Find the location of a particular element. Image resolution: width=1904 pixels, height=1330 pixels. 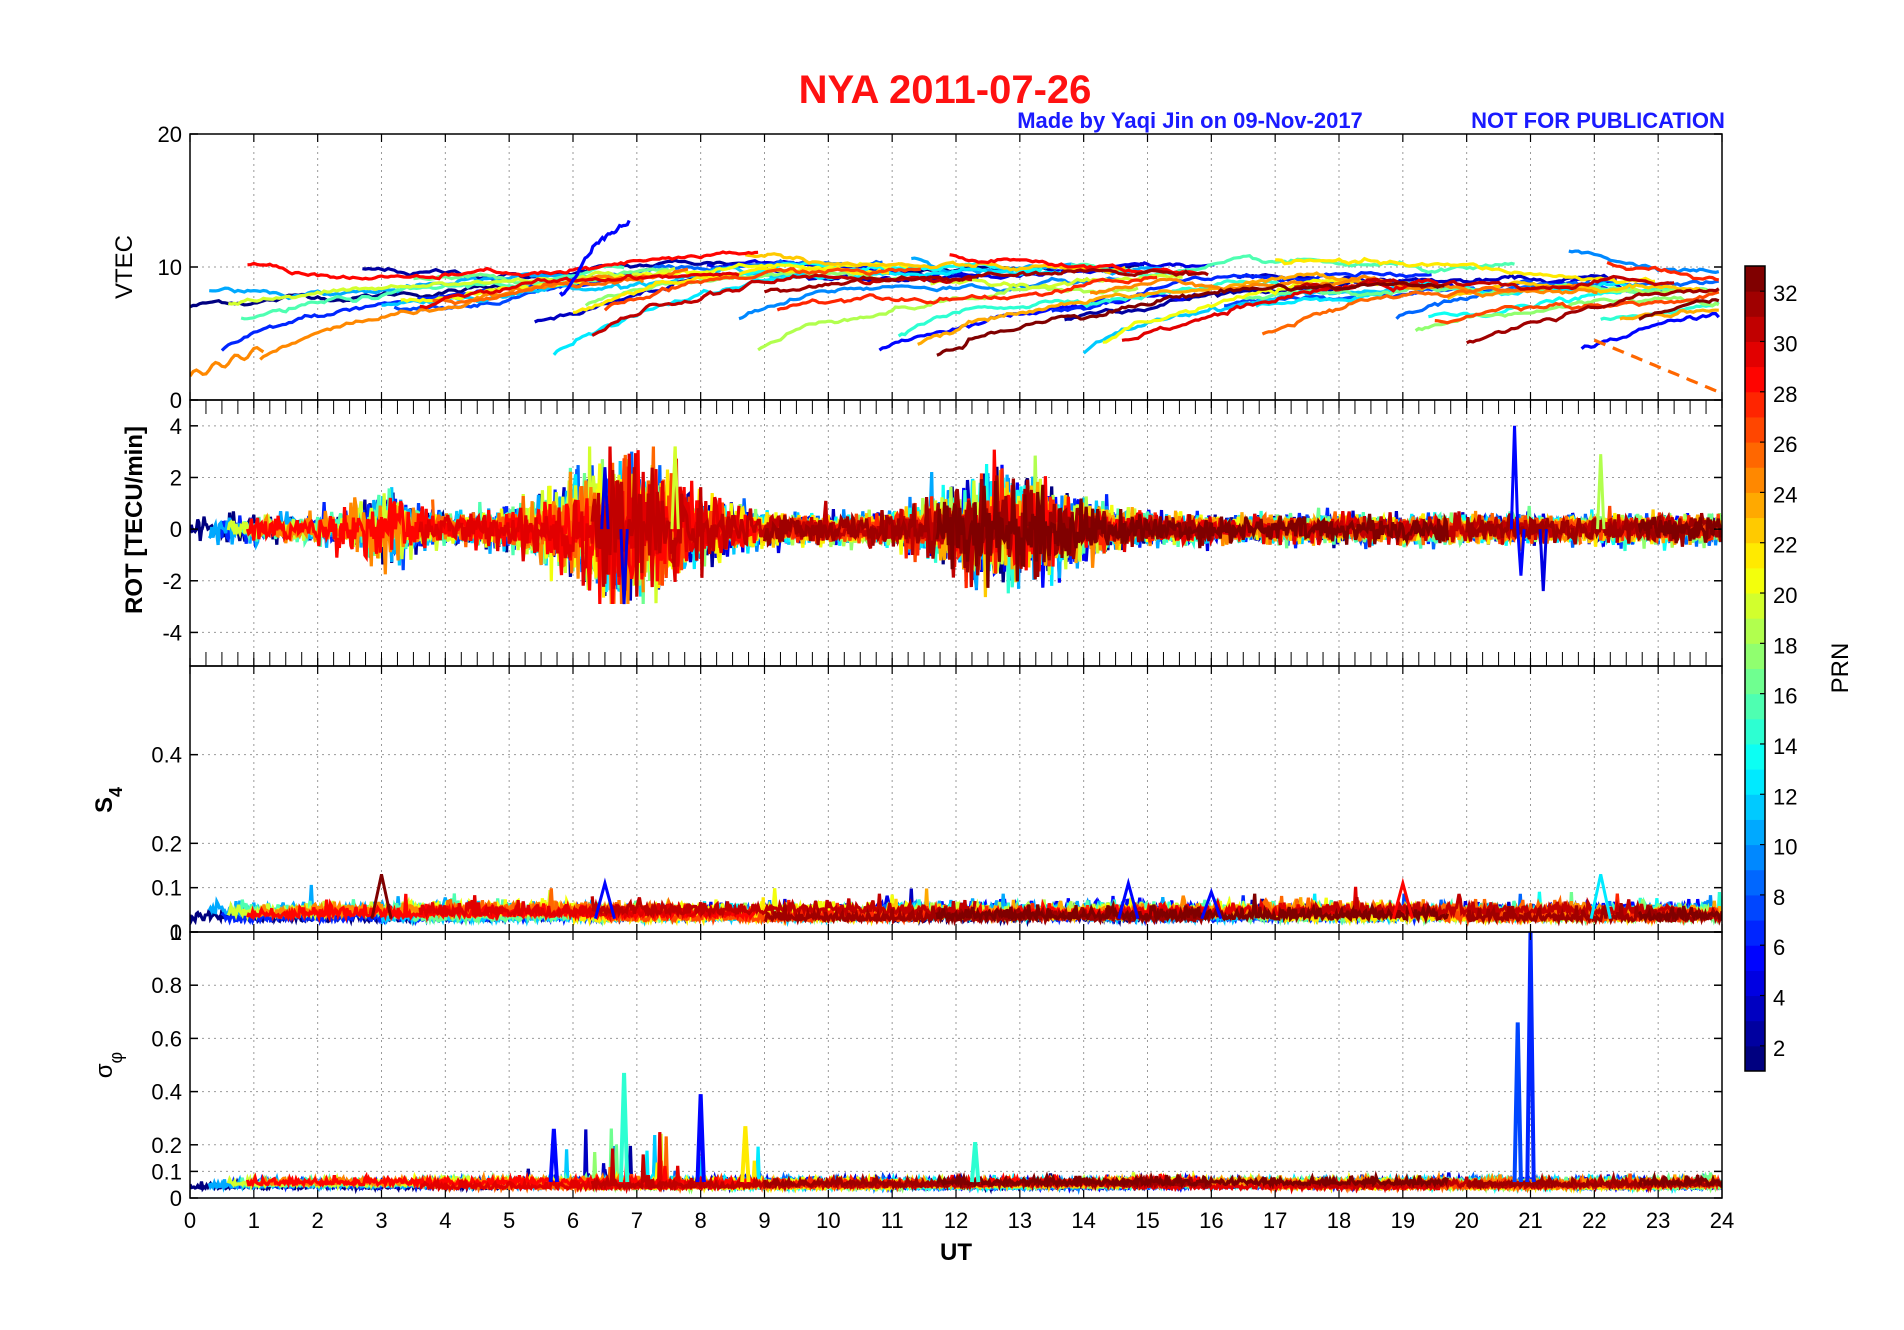

x-tick-label: 22 is located at coordinates (1594, 1220).